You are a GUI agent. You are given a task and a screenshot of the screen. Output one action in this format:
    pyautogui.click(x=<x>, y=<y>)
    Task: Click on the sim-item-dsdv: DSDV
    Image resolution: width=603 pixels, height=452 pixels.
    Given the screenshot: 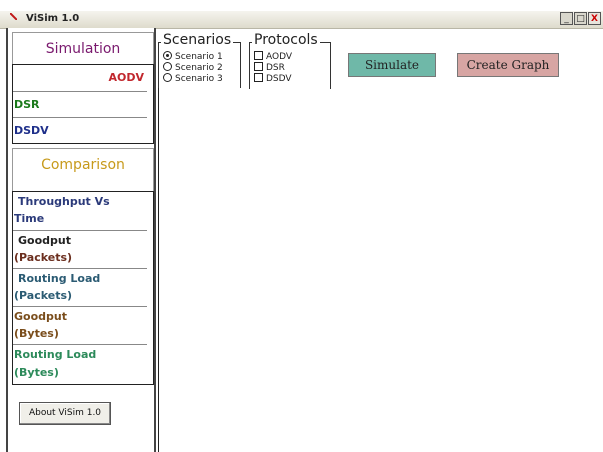 What is the action you would take?
    pyautogui.click(x=80, y=130)
    